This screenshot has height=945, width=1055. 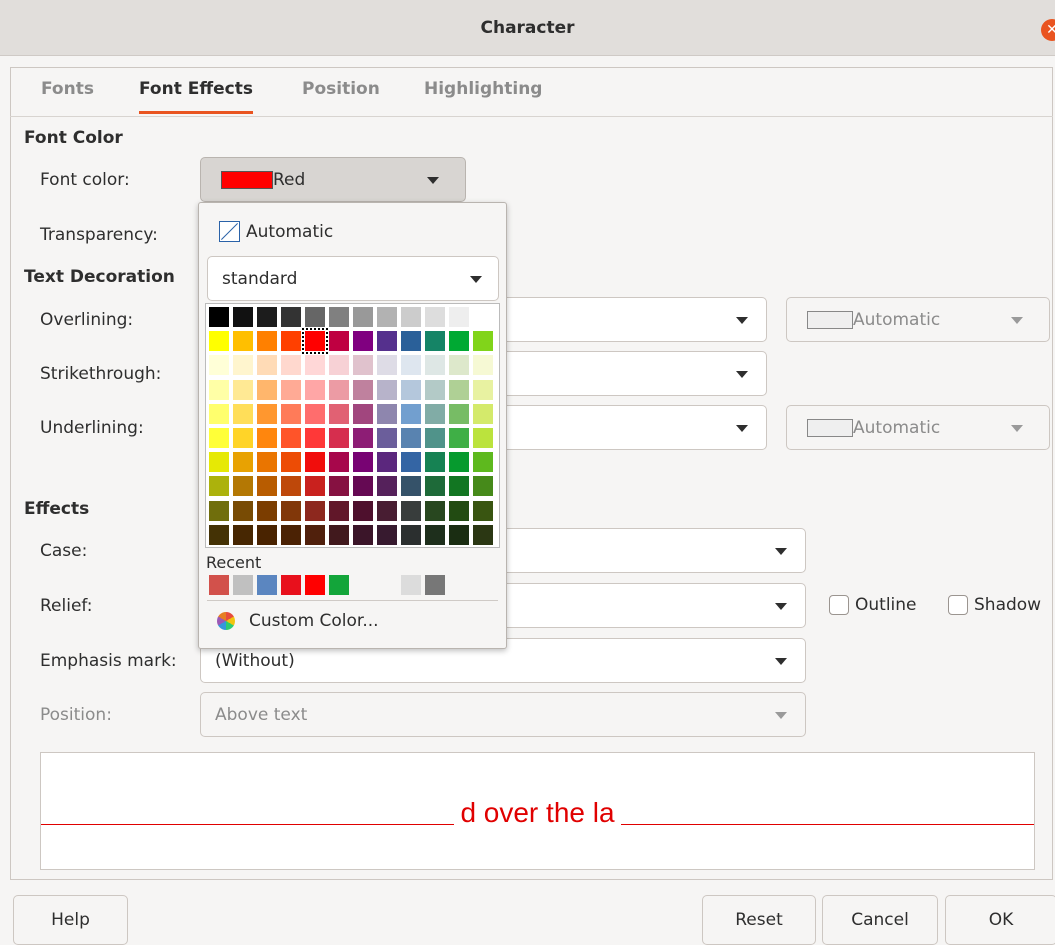 I want to click on tab-position: Position, so click(x=341, y=95).